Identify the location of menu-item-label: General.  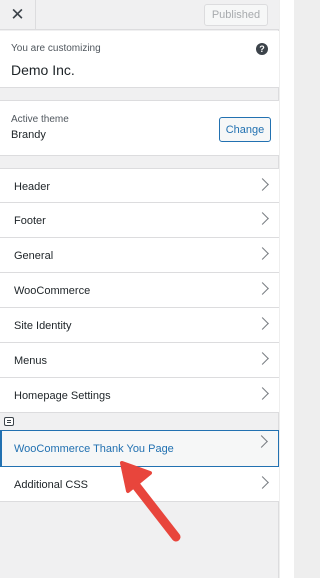
(34, 256).